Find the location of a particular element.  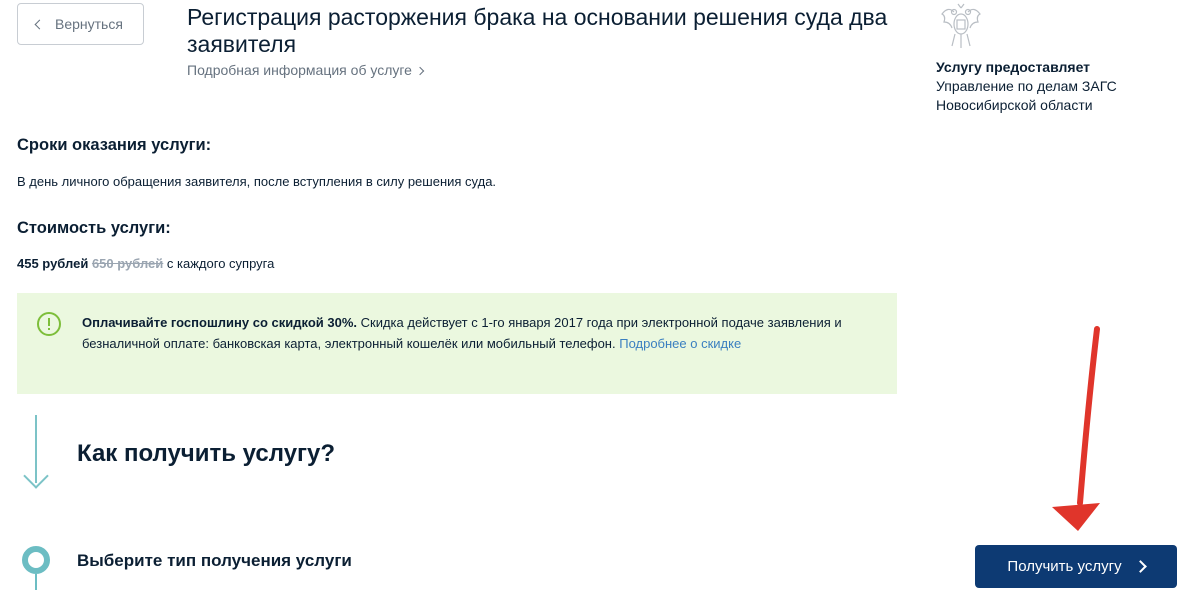

cost-line: 455 рублей 650 рублей с каждого супруга is located at coordinates (145, 263).